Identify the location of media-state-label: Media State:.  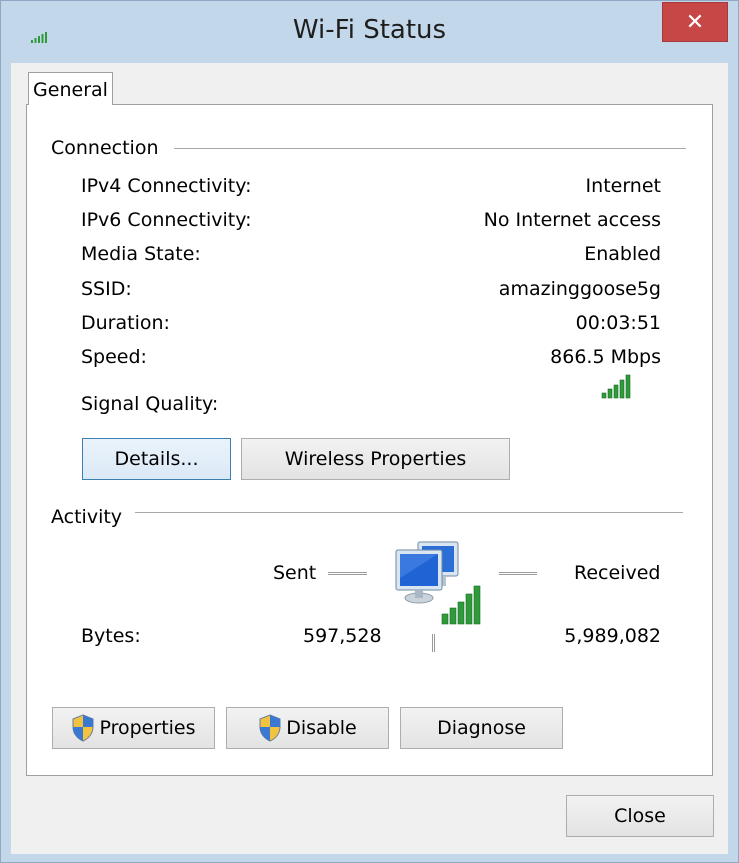
(141, 254).